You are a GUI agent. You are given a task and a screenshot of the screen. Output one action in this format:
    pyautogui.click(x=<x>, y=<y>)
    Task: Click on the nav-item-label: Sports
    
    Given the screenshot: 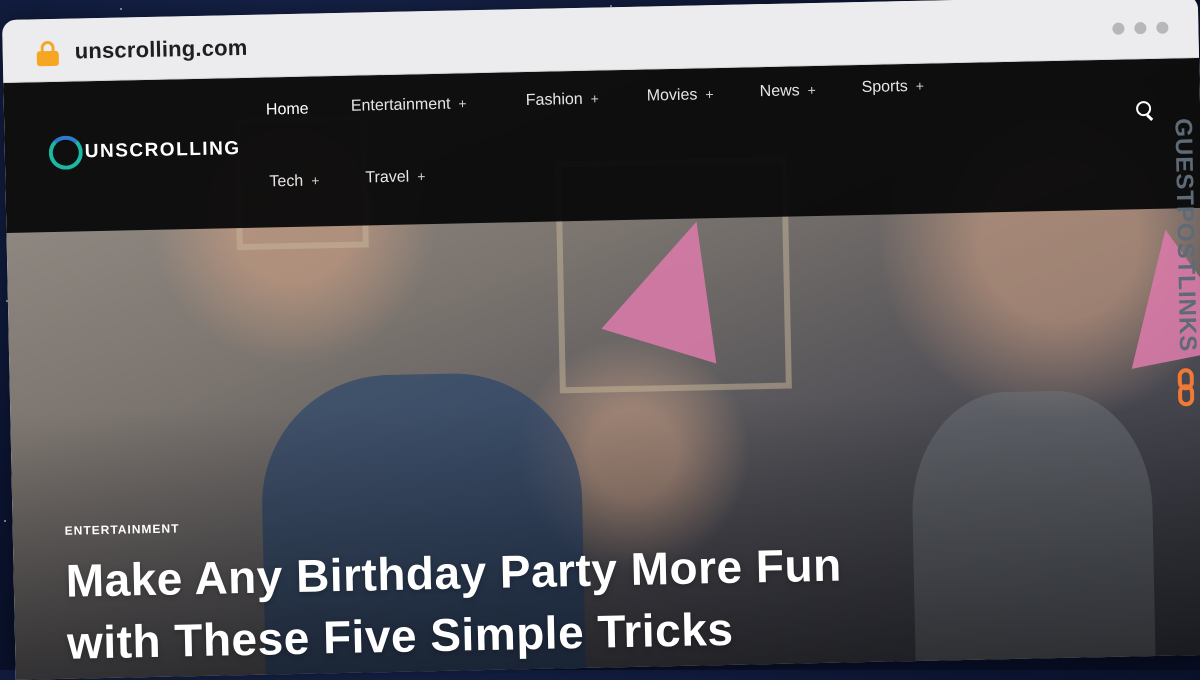 What is the action you would take?
    pyautogui.click(x=885, y=87)
    